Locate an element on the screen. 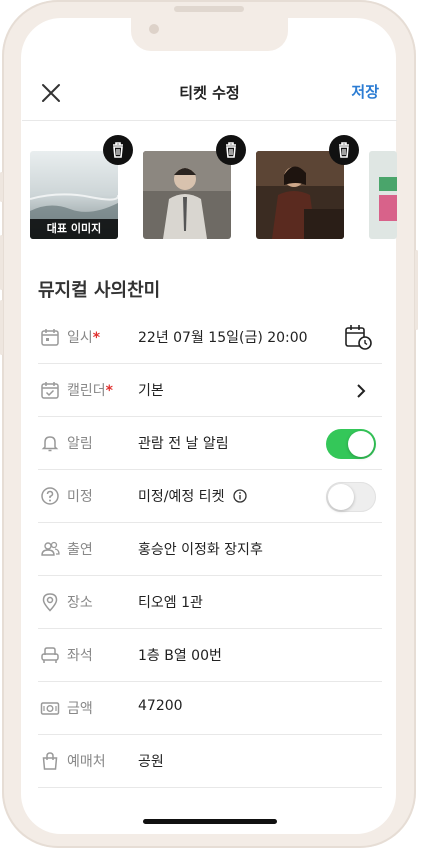  representative-image-label: 대표 이미지 is located at coordinates (74, 229).